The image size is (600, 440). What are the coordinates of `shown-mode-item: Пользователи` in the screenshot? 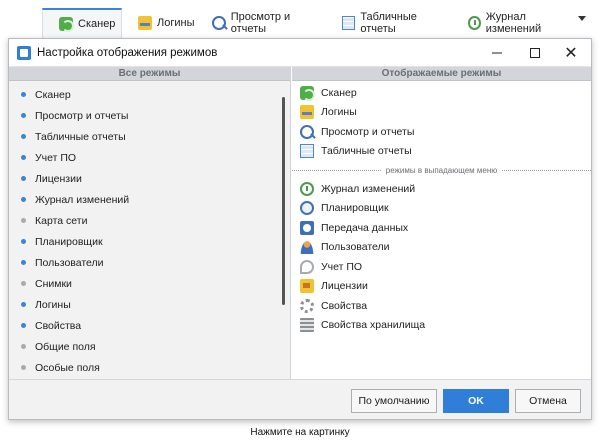 It's located at (441, 248).